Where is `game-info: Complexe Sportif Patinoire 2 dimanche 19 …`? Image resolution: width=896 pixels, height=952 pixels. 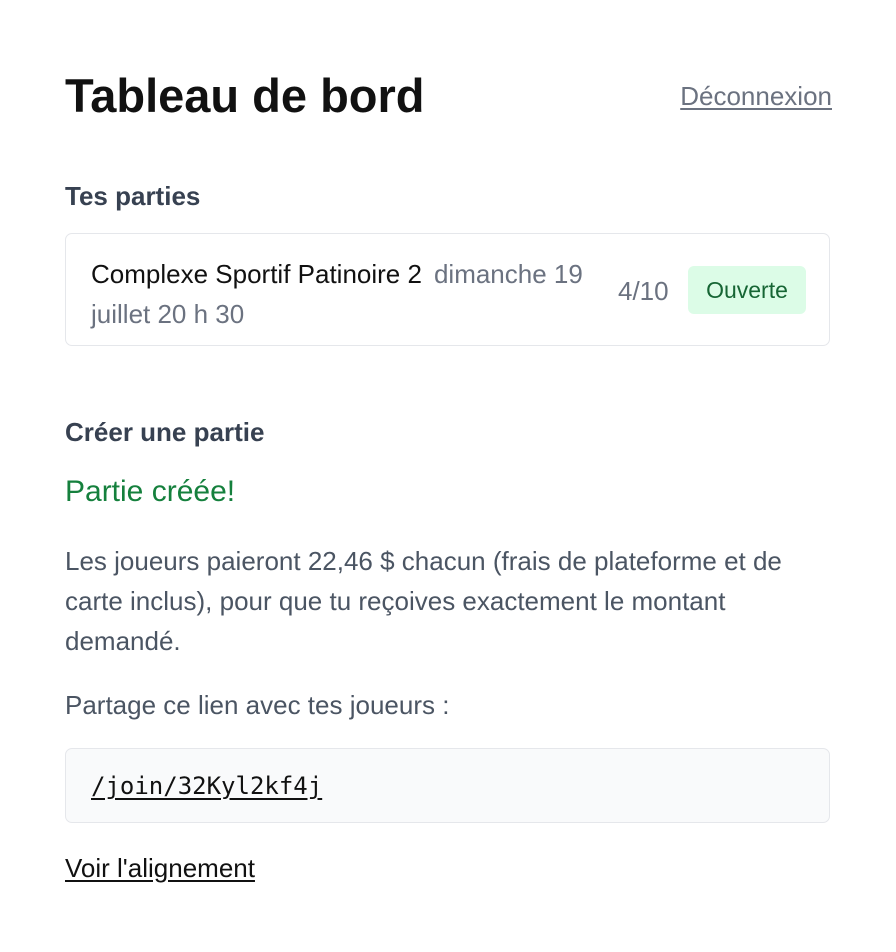 game-info: Complexe Sportif Patinoire 2 dimanche 19 … is located at coordinates (348, 294).